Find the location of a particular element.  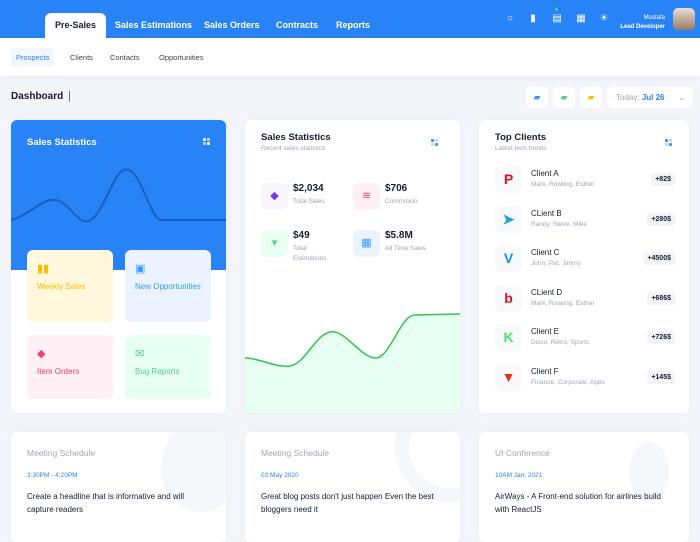

client-amount-badge: +145$ is located at coordinates (661, 377).